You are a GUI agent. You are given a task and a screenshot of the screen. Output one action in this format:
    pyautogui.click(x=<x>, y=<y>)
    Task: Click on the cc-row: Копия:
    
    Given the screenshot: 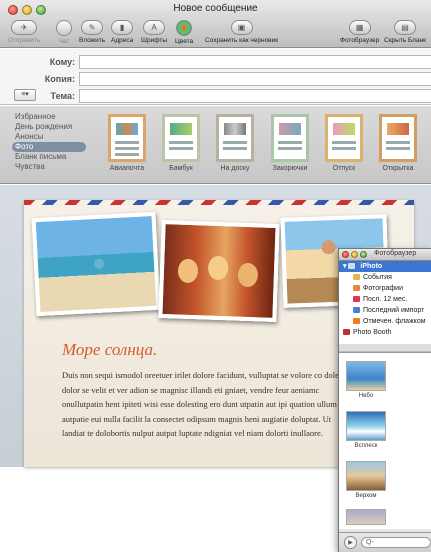 What is the action you would take?
    pyautogui.click(x=215, y=79)
    